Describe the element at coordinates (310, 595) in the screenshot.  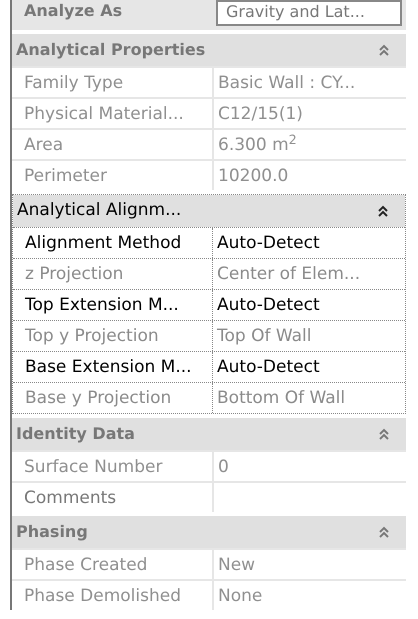
I see `property-value: None` at that location.